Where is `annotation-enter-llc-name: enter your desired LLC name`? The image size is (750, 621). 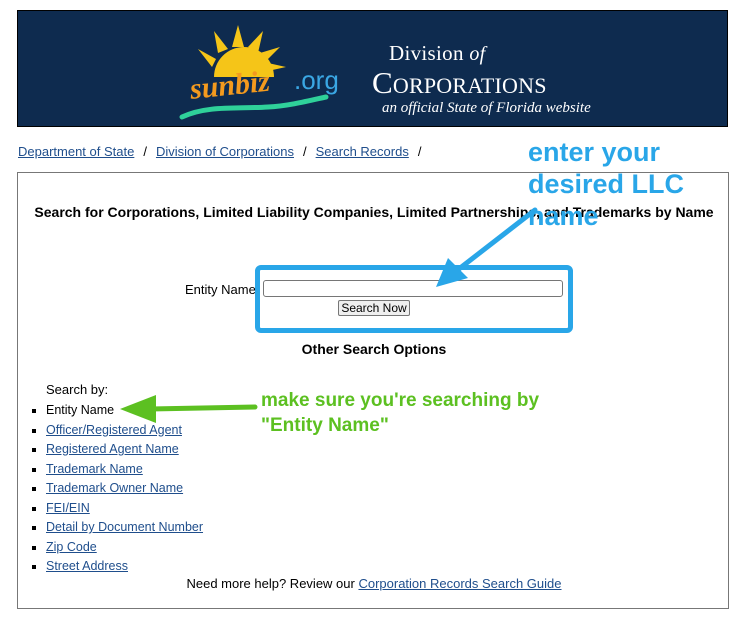
annotation-enter-llc-name: enter your desired LLC name is located at coordinates (606, 184).